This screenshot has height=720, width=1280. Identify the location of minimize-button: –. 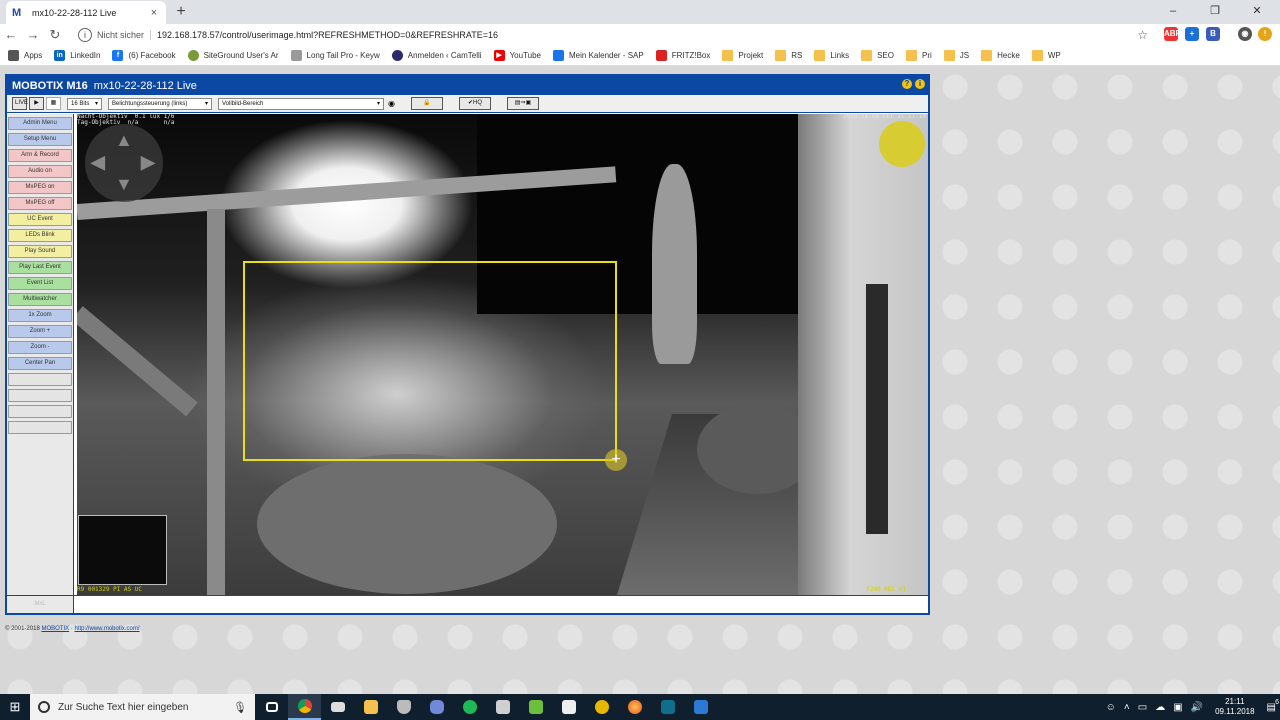
(1173, 11).